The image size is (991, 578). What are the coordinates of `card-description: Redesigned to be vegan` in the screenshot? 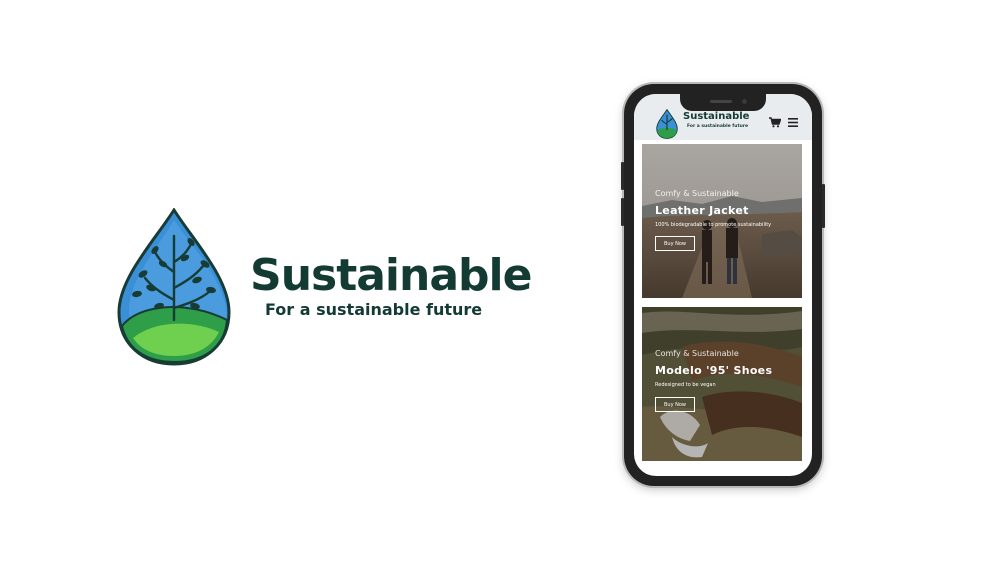 It's located at (685, 385).